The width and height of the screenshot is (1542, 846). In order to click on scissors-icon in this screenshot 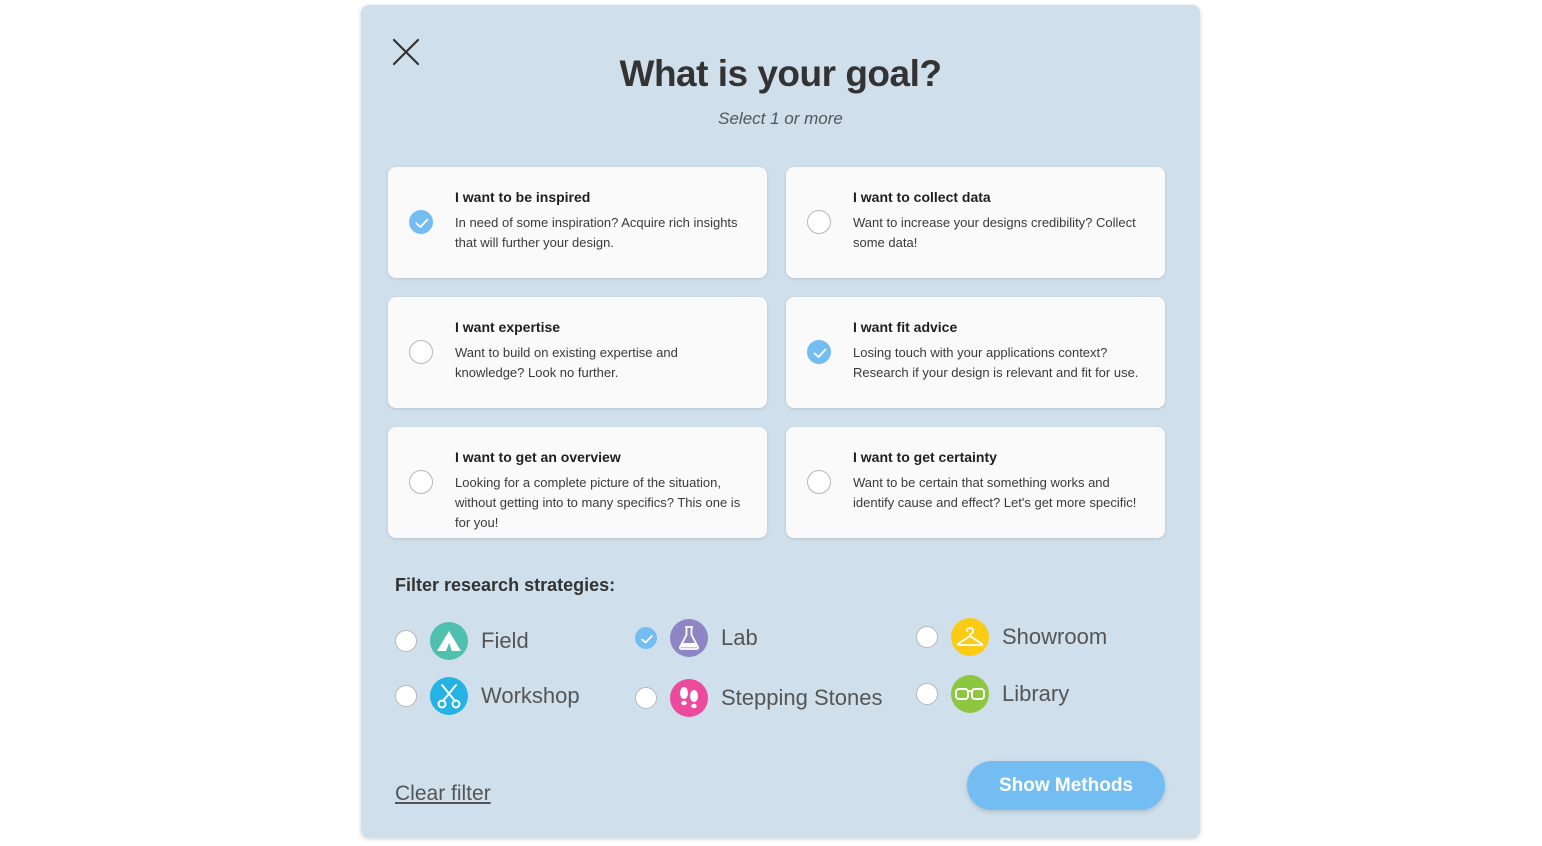, I will do `click(449, 696)`.